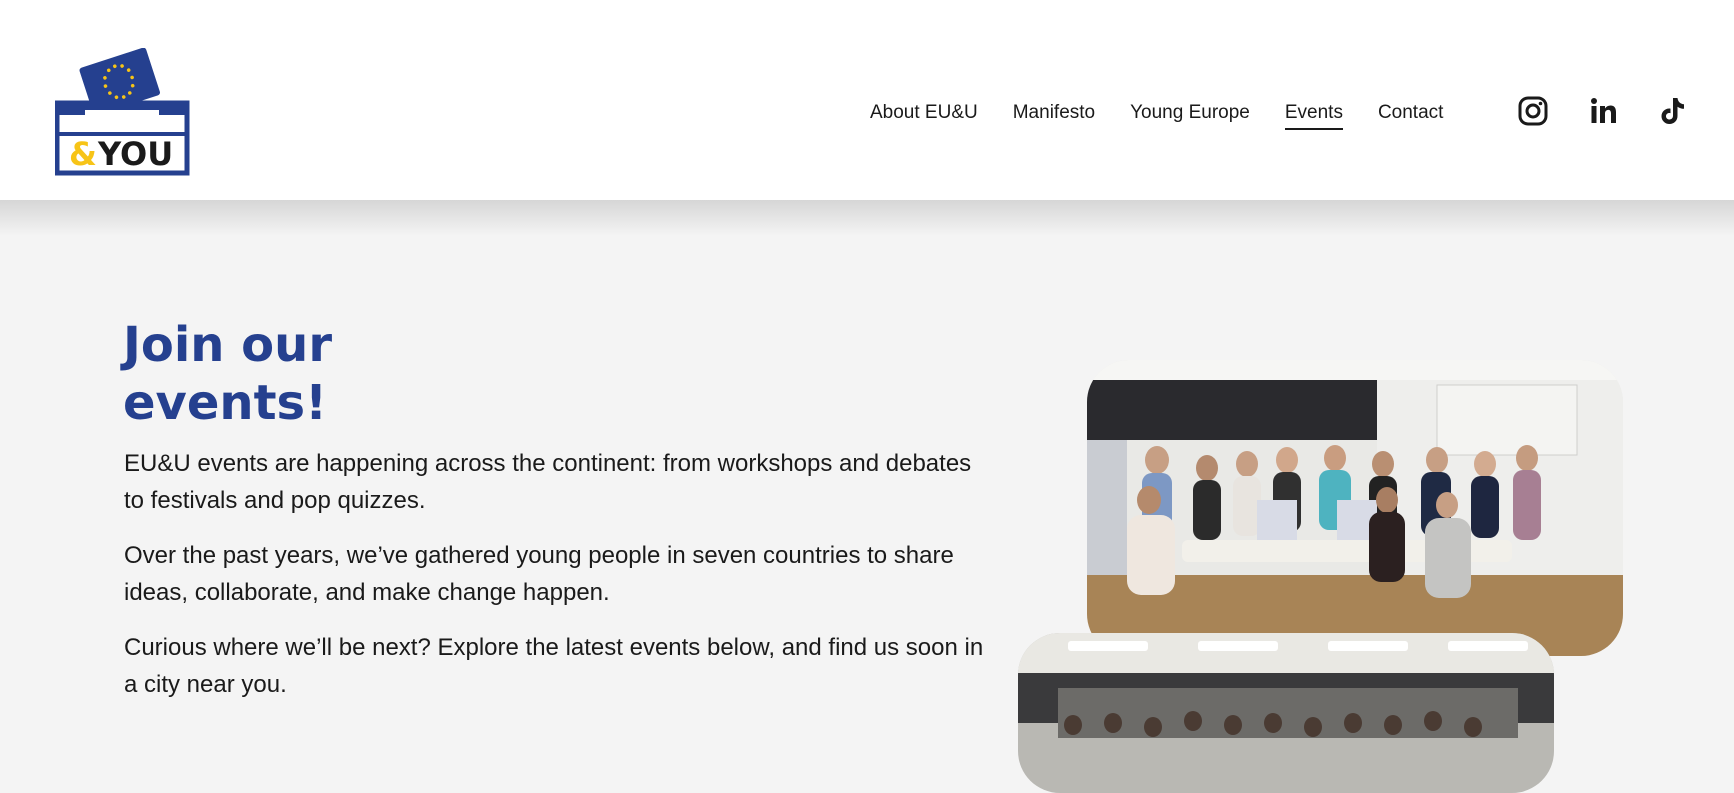 The height and width of the screenshot is (793, 1734). What do you see at coordinates (122, 112) in the screenshot?
I see `eu-and-you-logo: & YOU` at bounding box center [122, 112].